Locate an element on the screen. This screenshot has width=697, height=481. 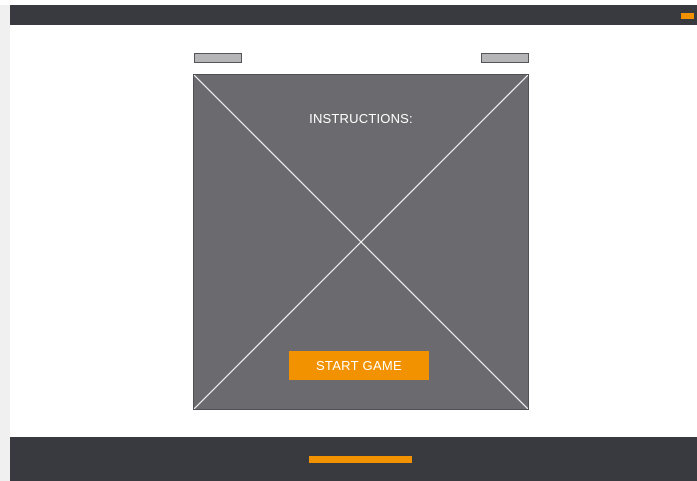
start-game-button: START GAME is located at coordinates (359, 365).